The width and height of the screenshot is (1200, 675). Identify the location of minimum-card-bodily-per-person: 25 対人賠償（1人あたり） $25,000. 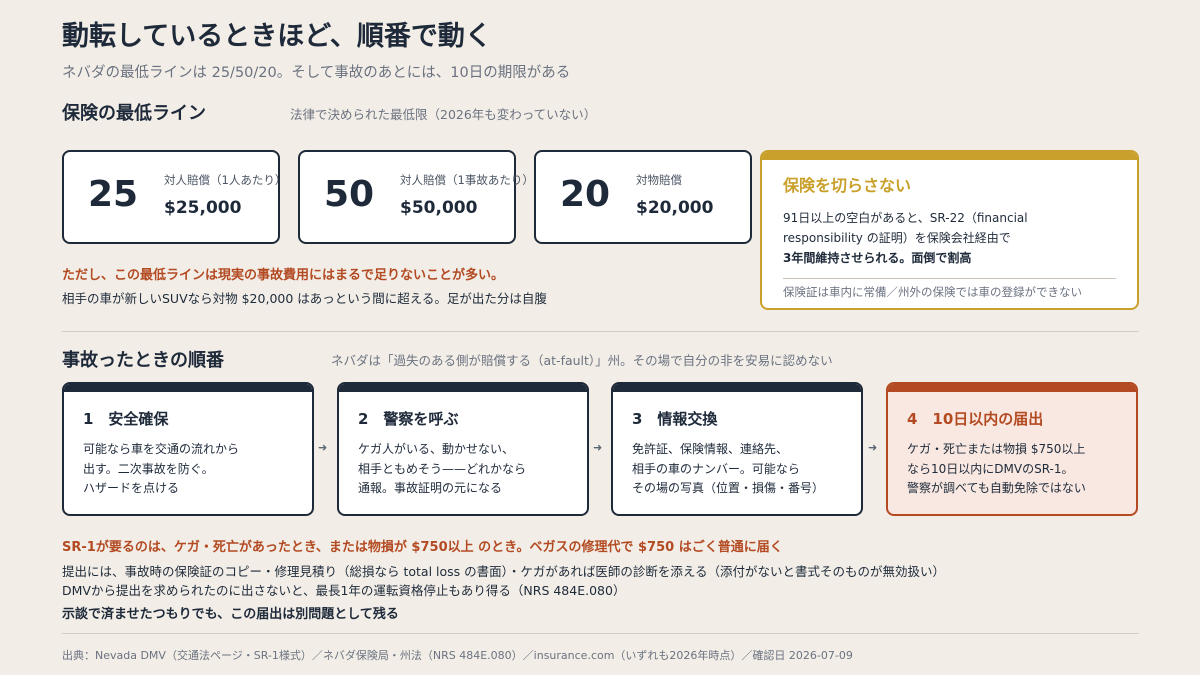
(174, 197).